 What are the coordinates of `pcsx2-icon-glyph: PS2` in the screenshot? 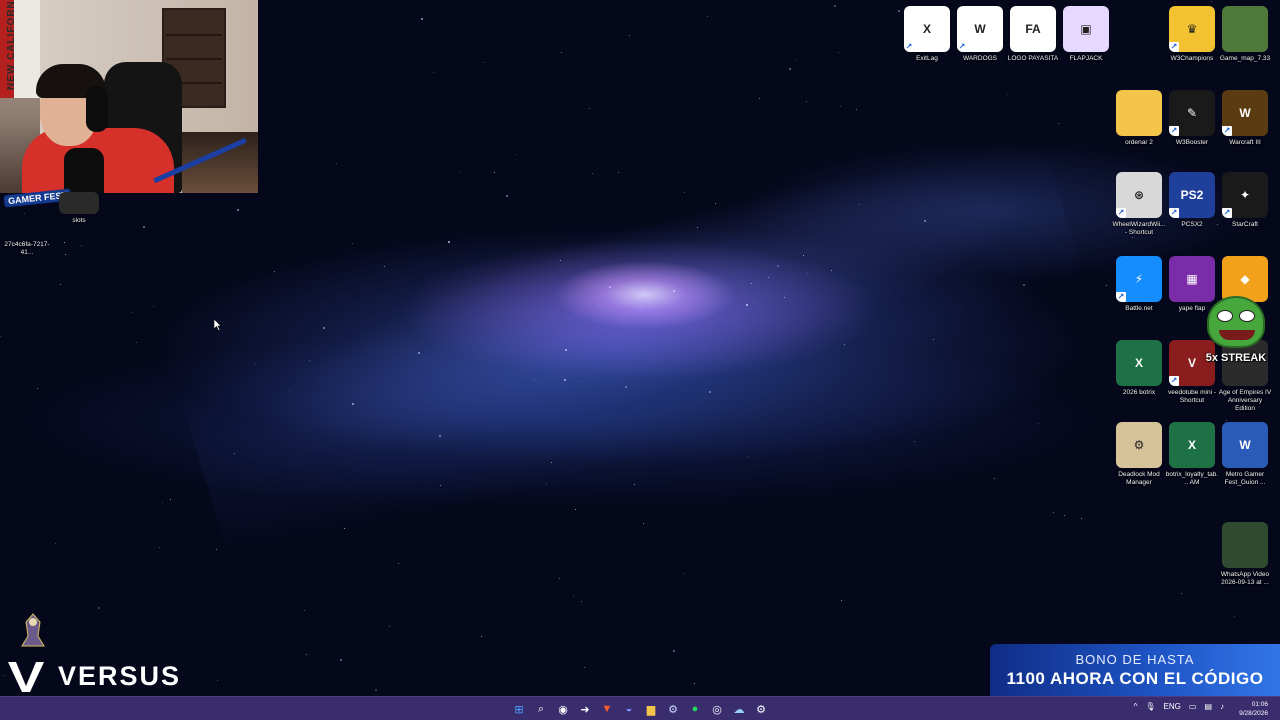 It's located at (1192, 195).